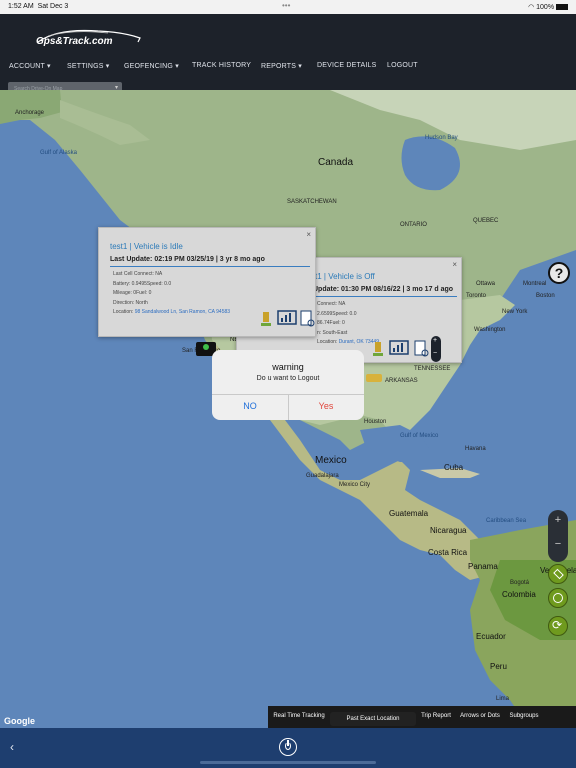 The height and width of the screenshot is (768, 576). I want to click on status-right: ◠ 100%, so click(548, 7).